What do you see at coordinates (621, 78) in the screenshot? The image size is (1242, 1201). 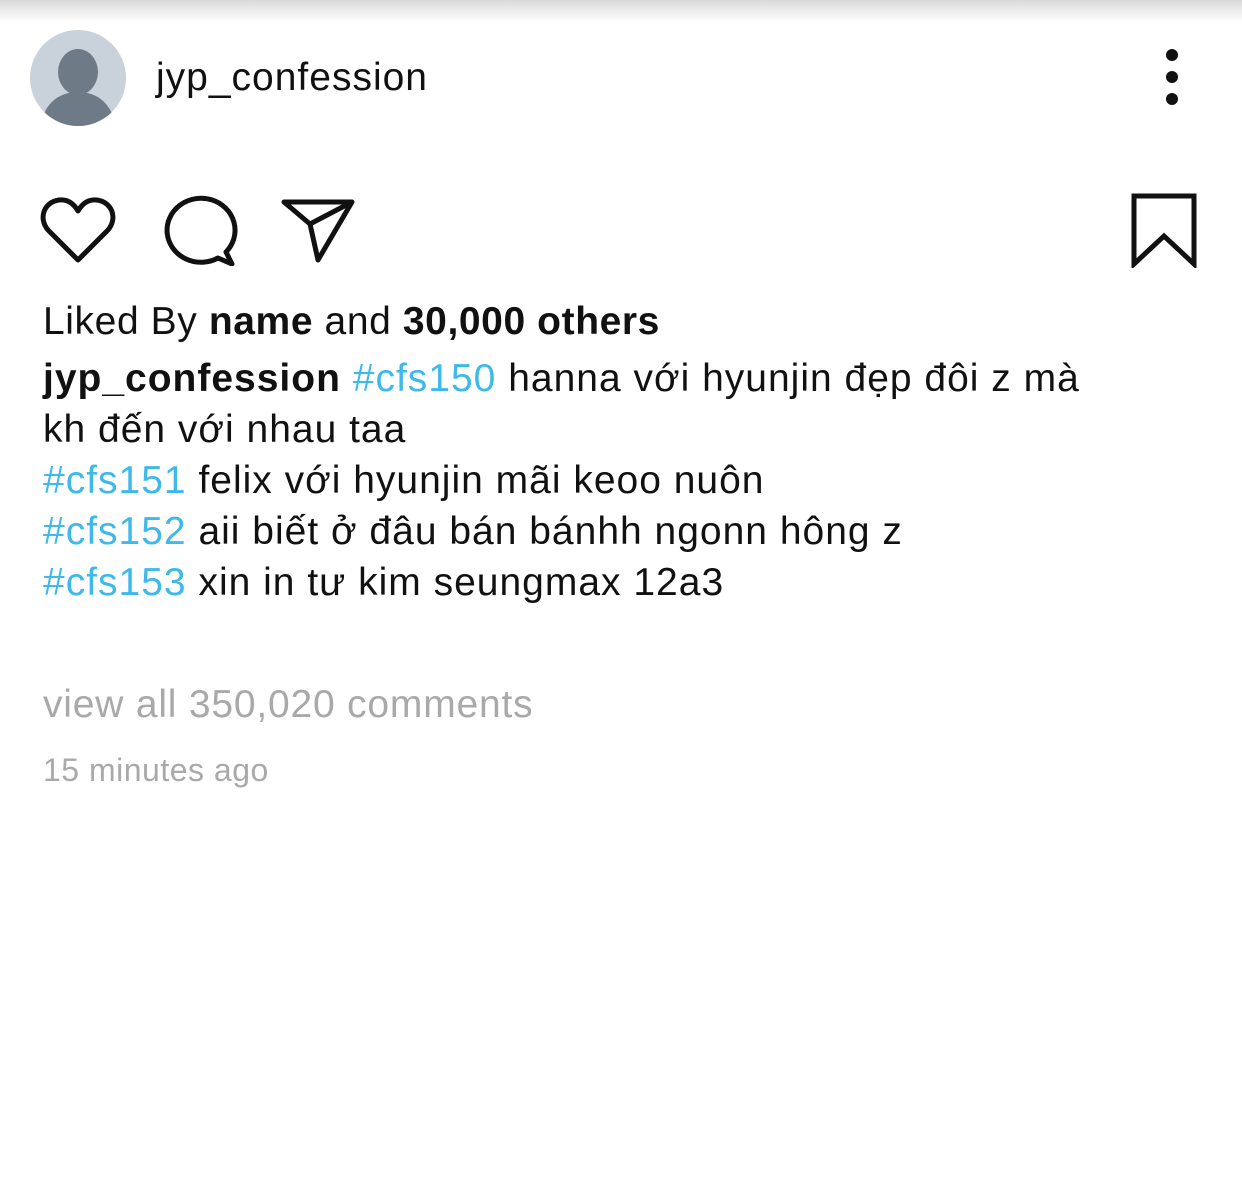 I see `post-header: jyp_confession` at bounding box center [621, 78].